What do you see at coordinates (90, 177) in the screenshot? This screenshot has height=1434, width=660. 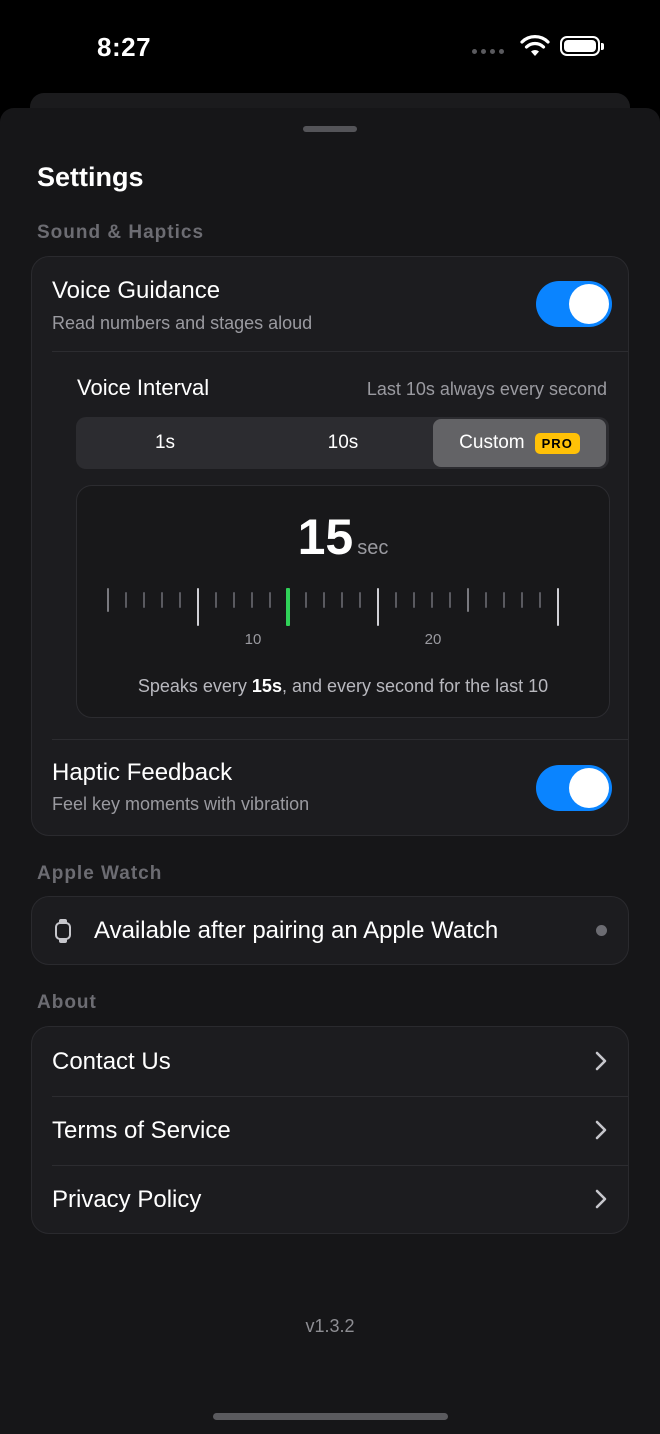 I see `sheet-title: Settings` at bounding box center [90, 177].